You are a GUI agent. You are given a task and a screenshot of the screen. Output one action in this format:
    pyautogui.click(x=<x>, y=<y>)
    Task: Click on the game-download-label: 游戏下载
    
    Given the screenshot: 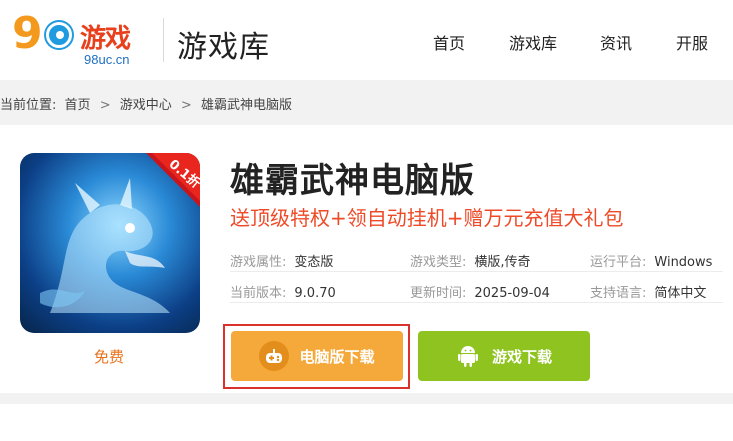 What is the action you would take?
    pyautogui.click(x=521, y=356)
    